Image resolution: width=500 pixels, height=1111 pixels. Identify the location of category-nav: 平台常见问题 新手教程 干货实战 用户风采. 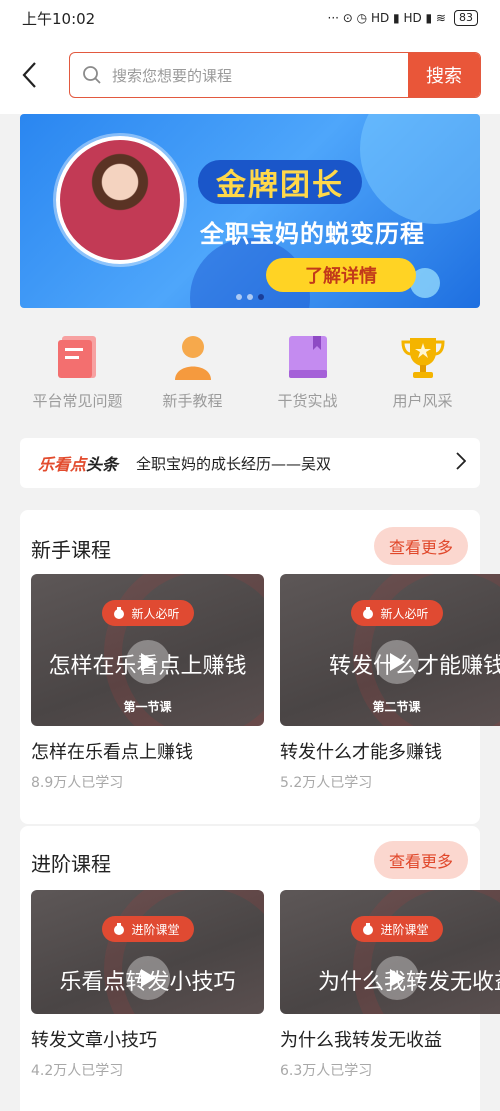
(250, 370).